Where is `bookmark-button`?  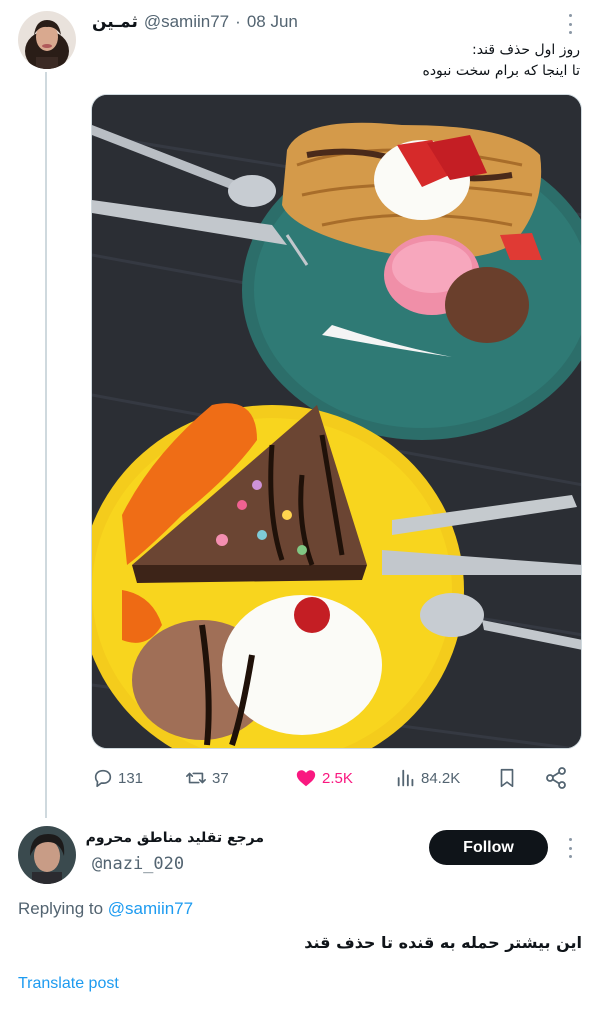
bookmark-button is located at coordinates (507, 778).